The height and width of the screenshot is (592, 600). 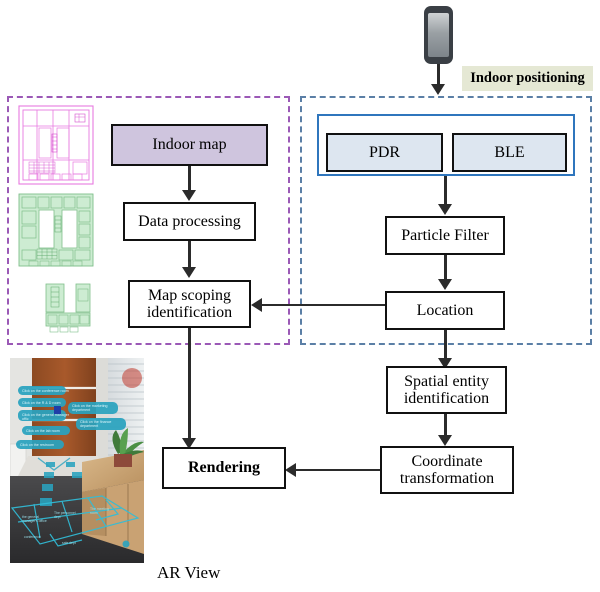 I want to click on arrowhead-phone-to-positioning, so click(x=438, y=89).